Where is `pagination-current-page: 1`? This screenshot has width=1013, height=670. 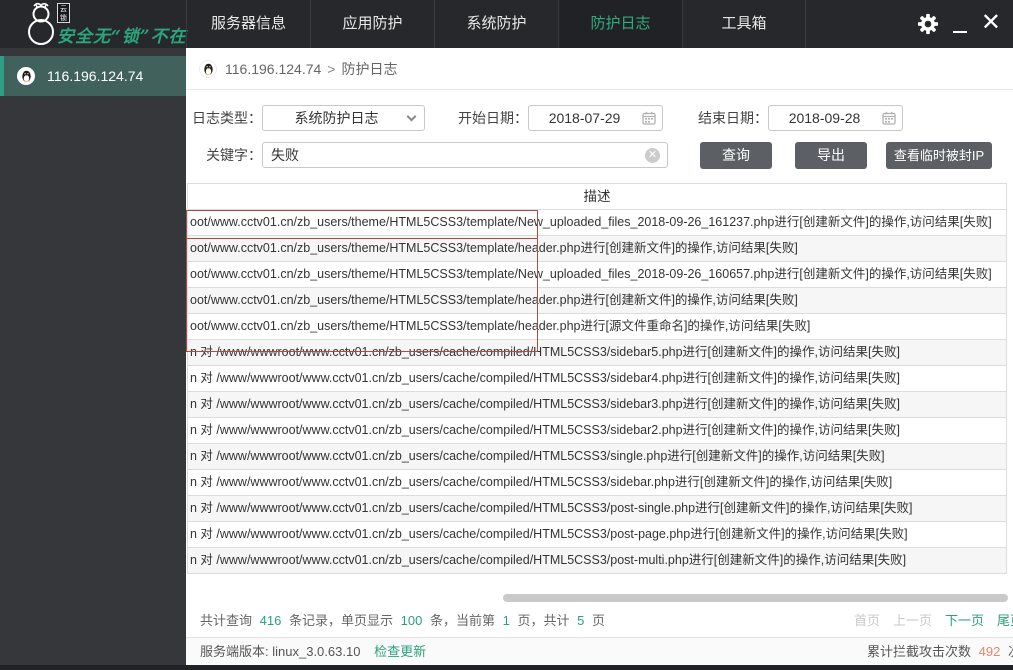 pagination-current-page: 1 is located at coordinates (506, 620).